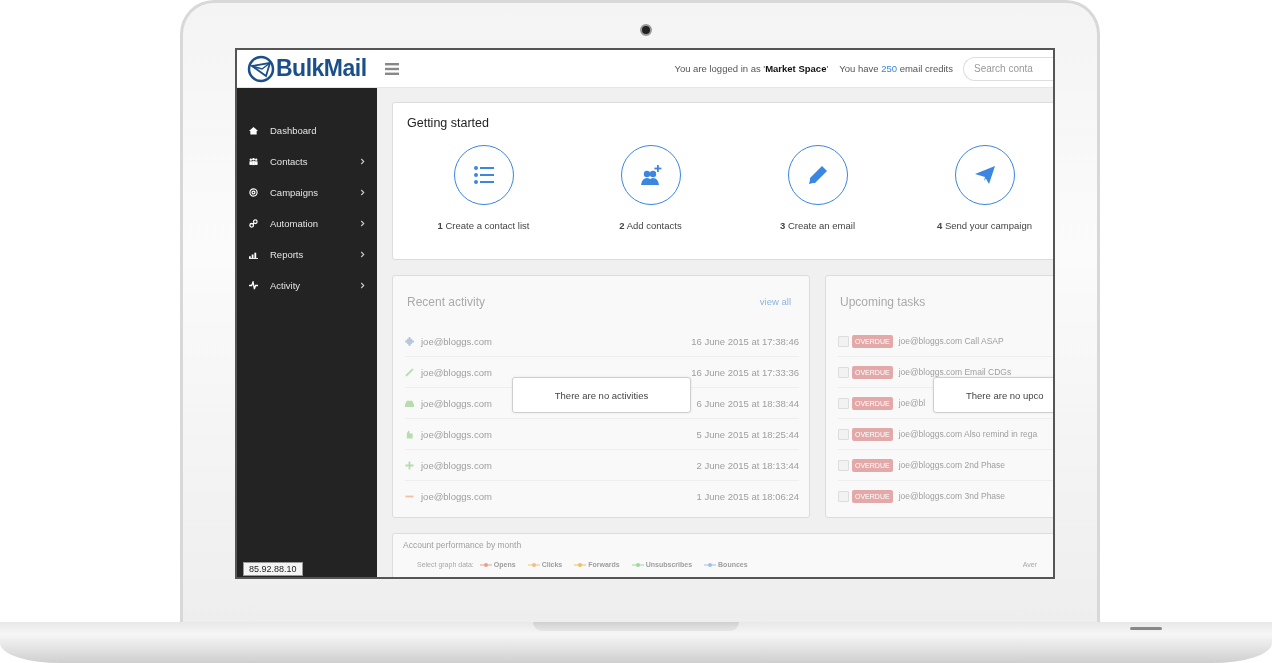 Image resolution: width=1272 pixels, height=663 pixels. I want to click on task-text: joe@bl, so click(912, 403).